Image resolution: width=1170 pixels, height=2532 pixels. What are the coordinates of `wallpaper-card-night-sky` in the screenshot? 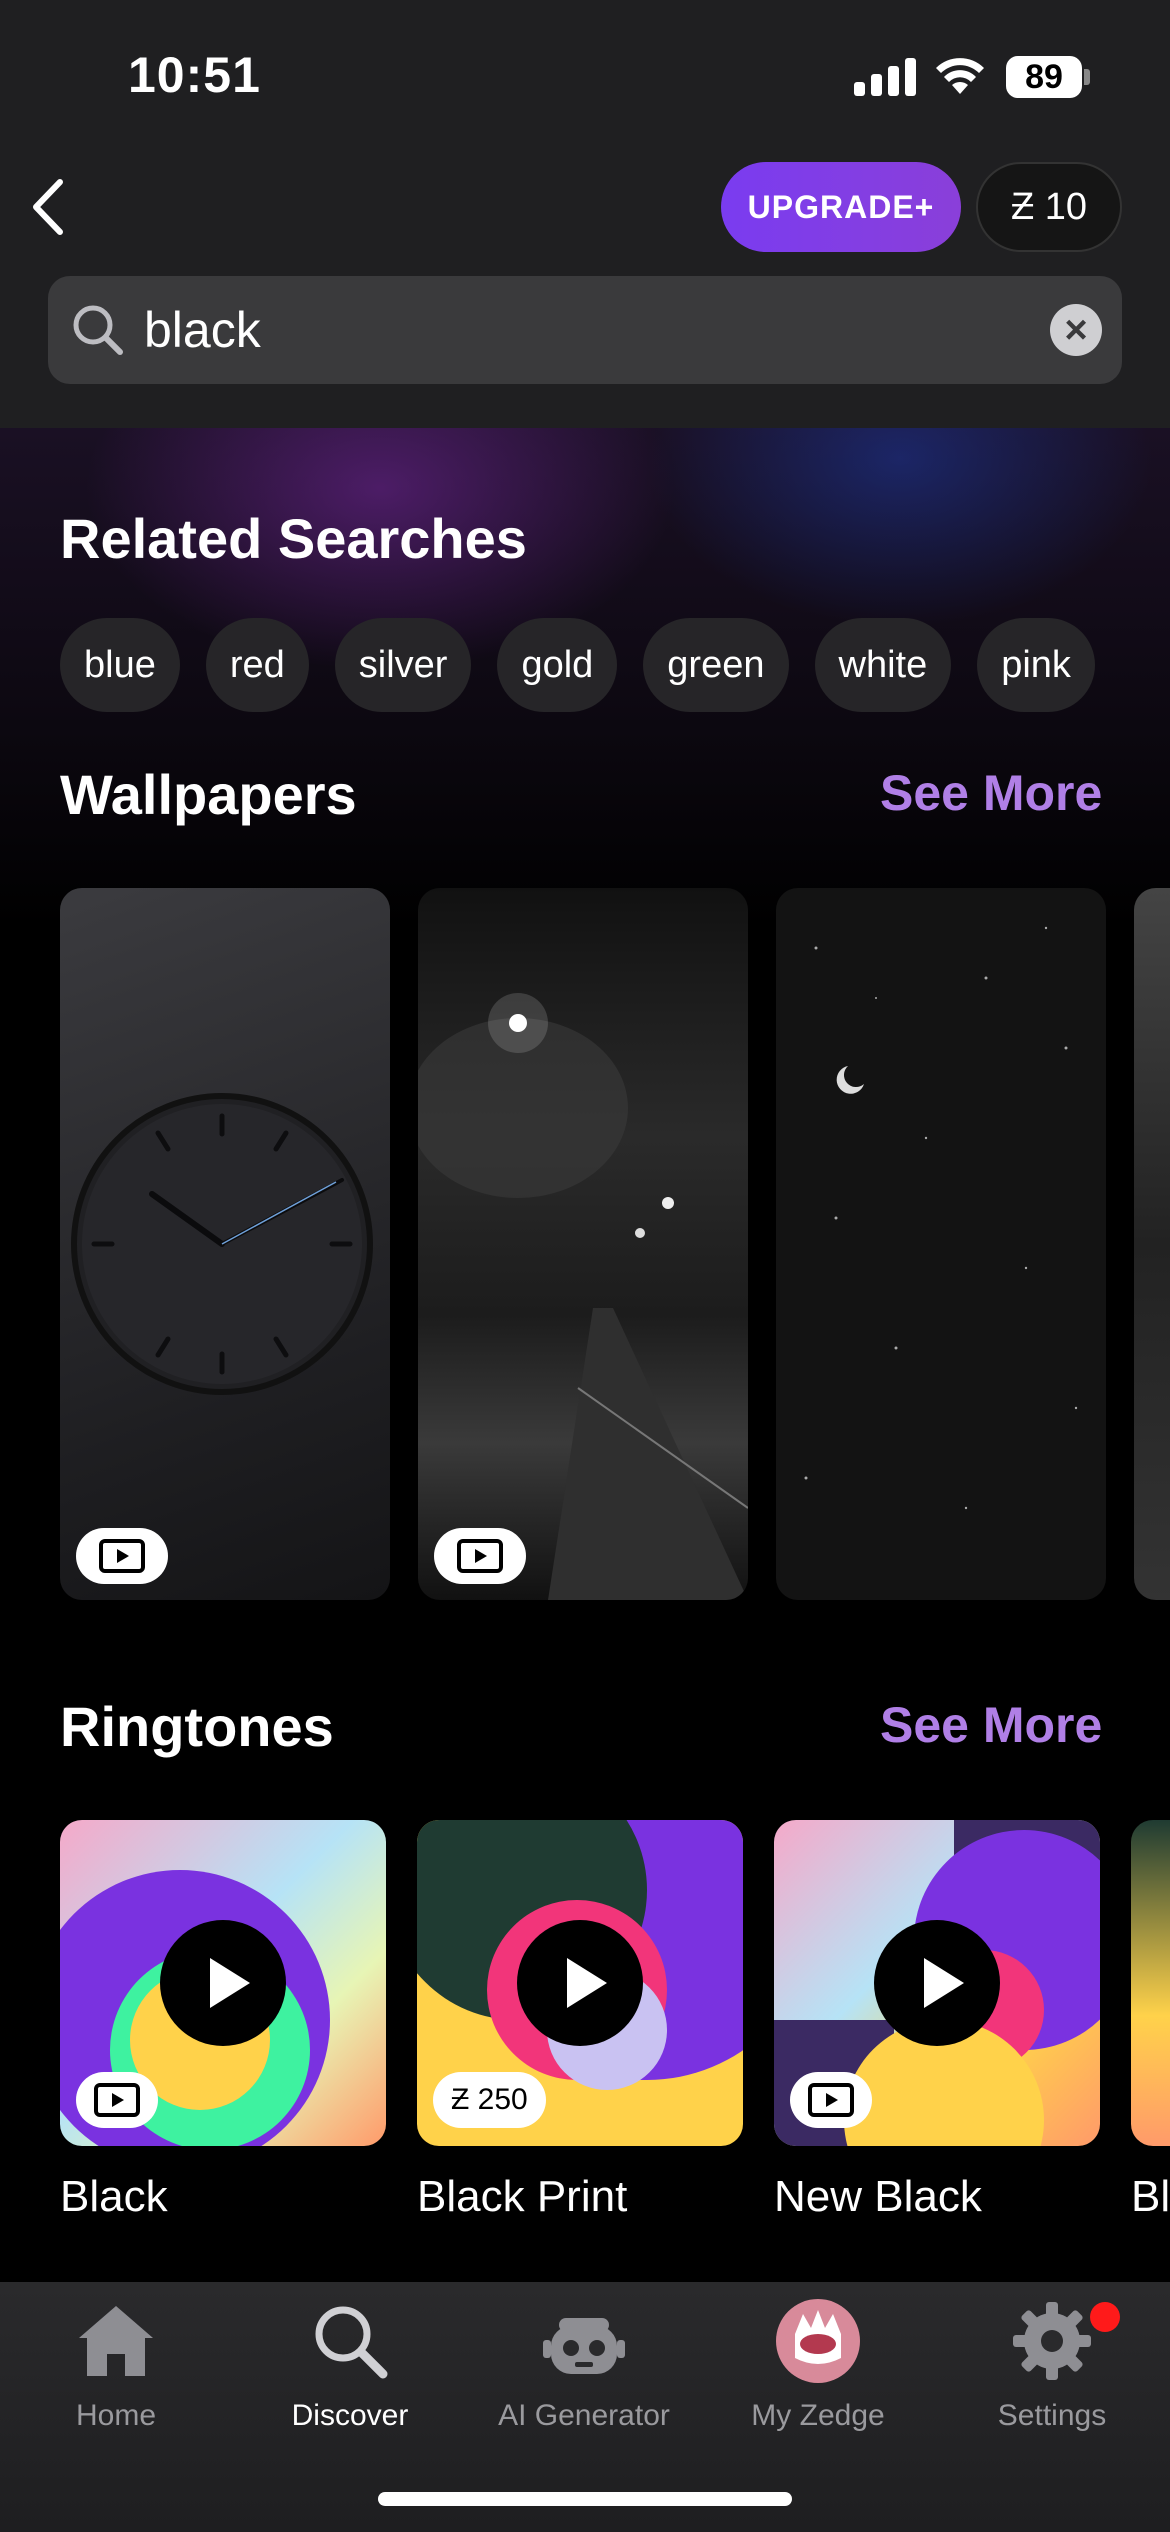 It's located at (941, 1244).